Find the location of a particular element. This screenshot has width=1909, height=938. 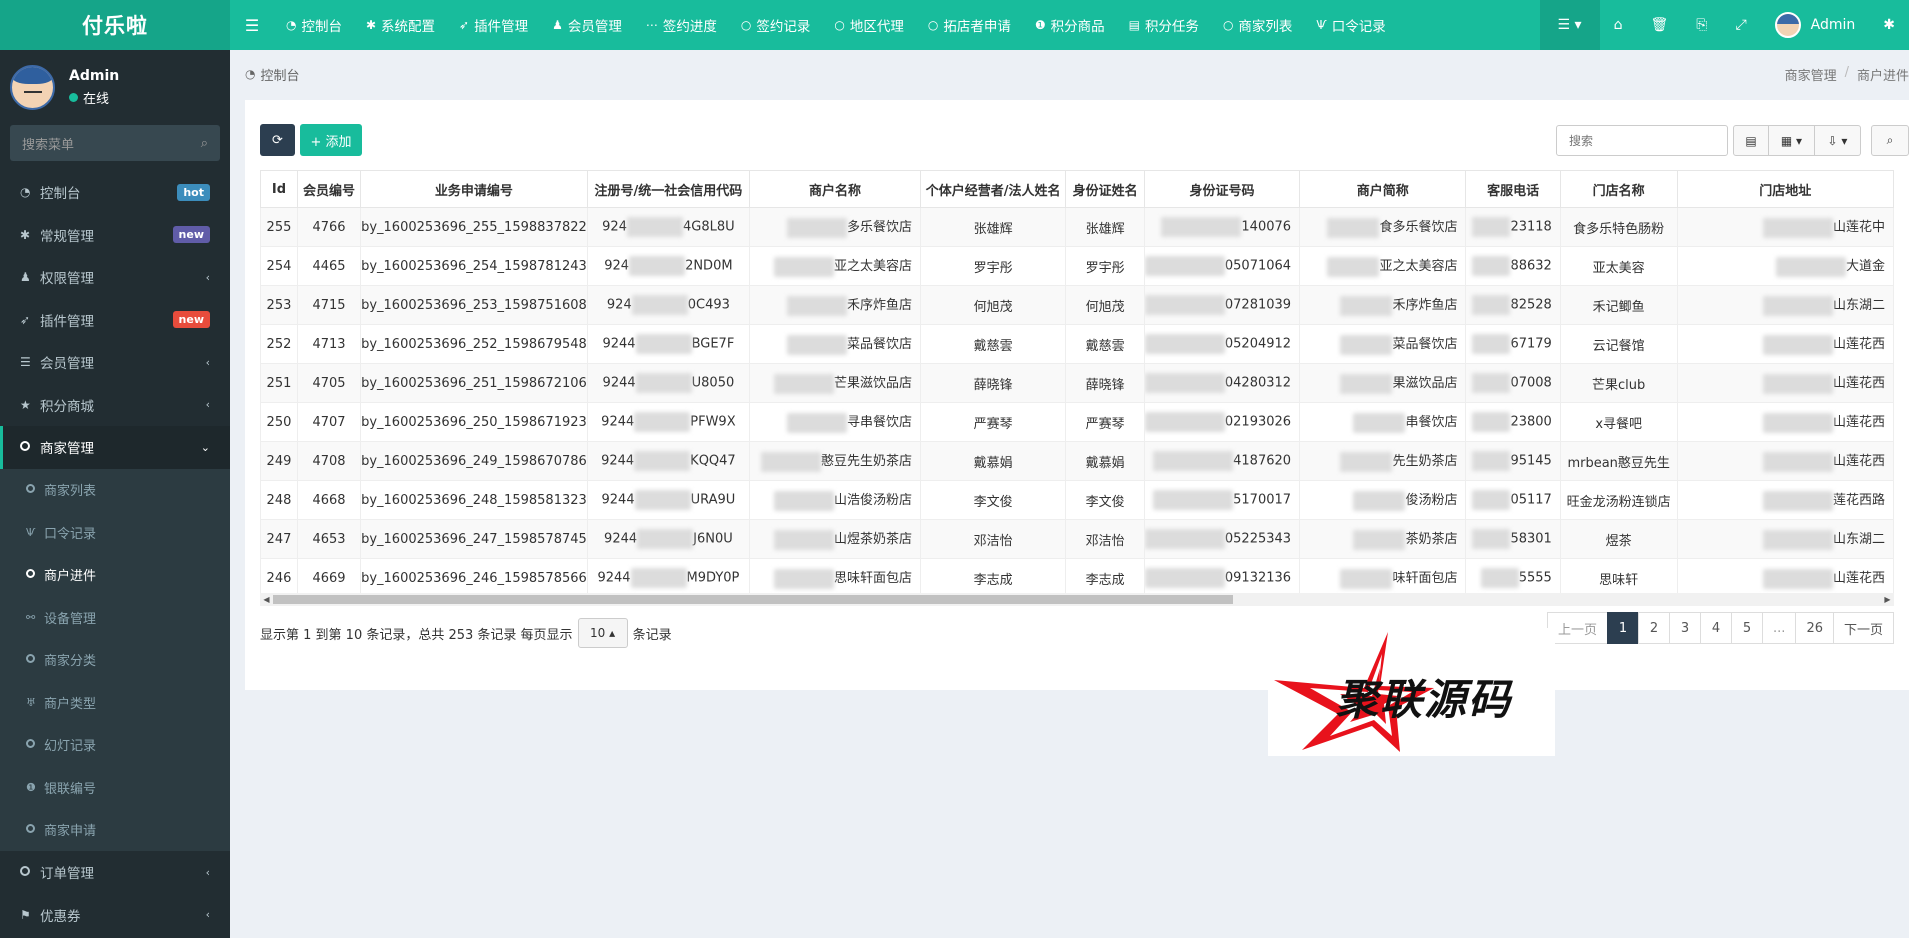

sidebar-item: ◔ 控制台 hot is located at coordinates (115, 192).